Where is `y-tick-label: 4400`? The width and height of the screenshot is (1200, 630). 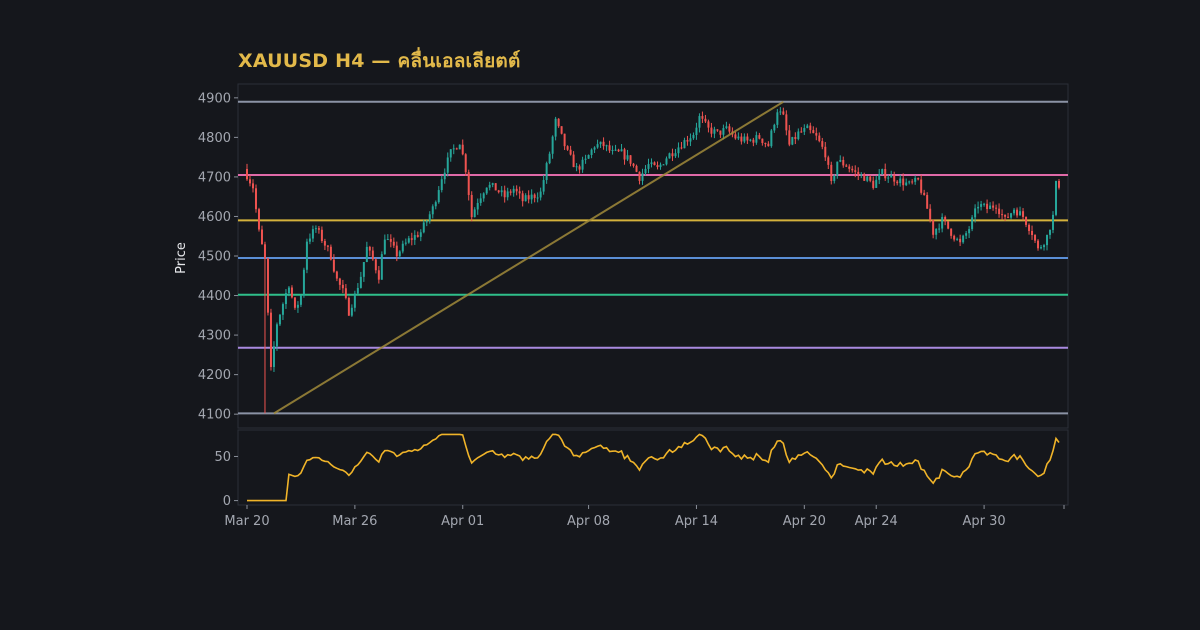 y-tick-label: 4400 is located at coordinates (214, 296).